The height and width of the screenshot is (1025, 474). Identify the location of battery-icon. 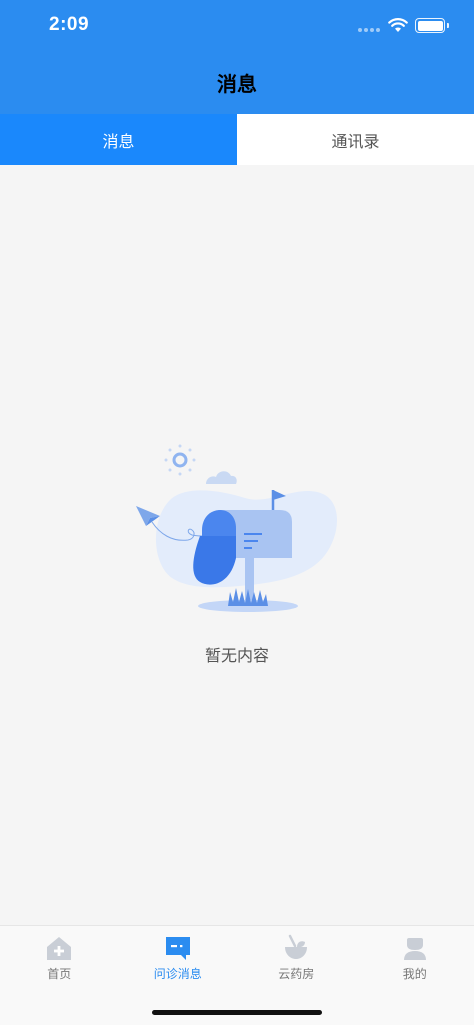
(432, 25).